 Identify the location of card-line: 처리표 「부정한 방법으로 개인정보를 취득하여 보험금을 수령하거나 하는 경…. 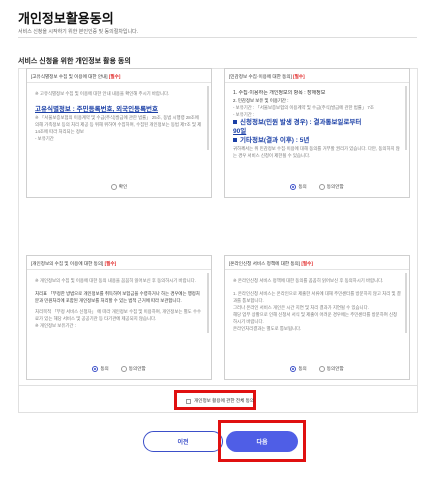
(117, 297).